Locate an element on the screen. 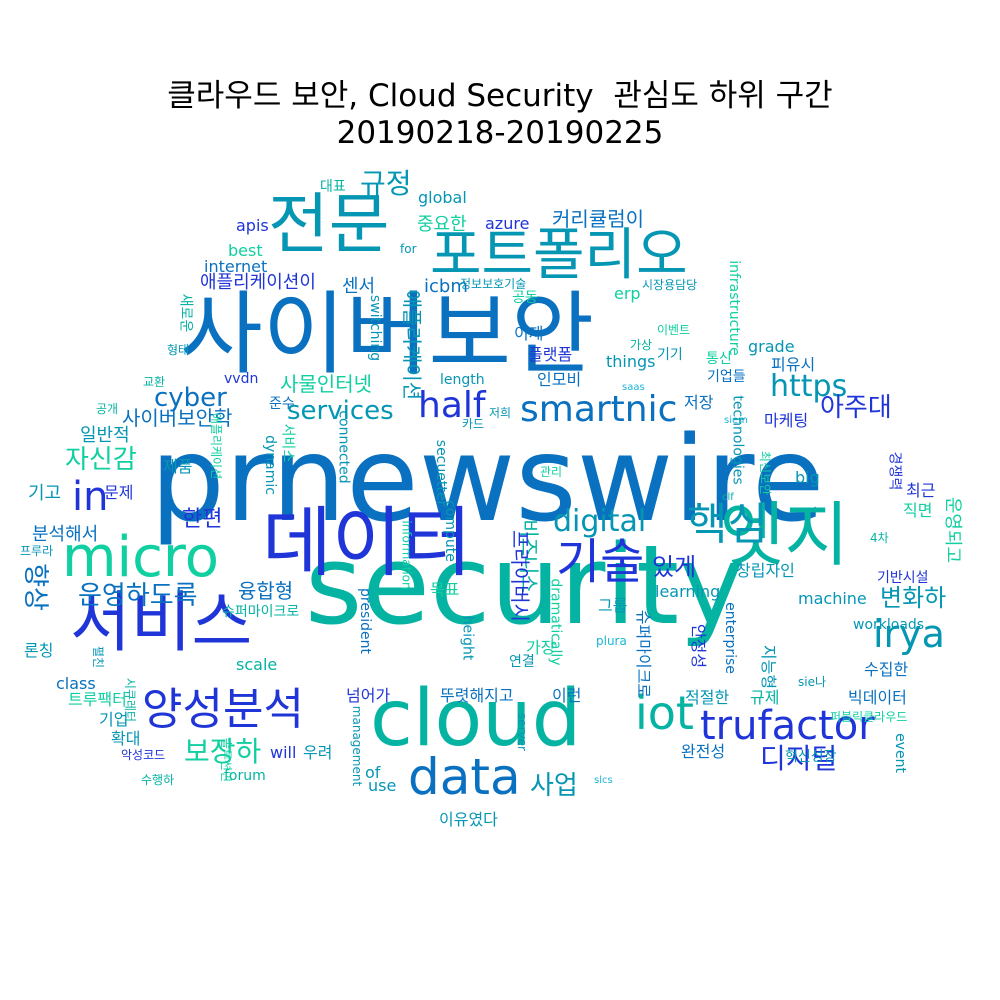  cloud-word: height is located at coordinates (466, 637).